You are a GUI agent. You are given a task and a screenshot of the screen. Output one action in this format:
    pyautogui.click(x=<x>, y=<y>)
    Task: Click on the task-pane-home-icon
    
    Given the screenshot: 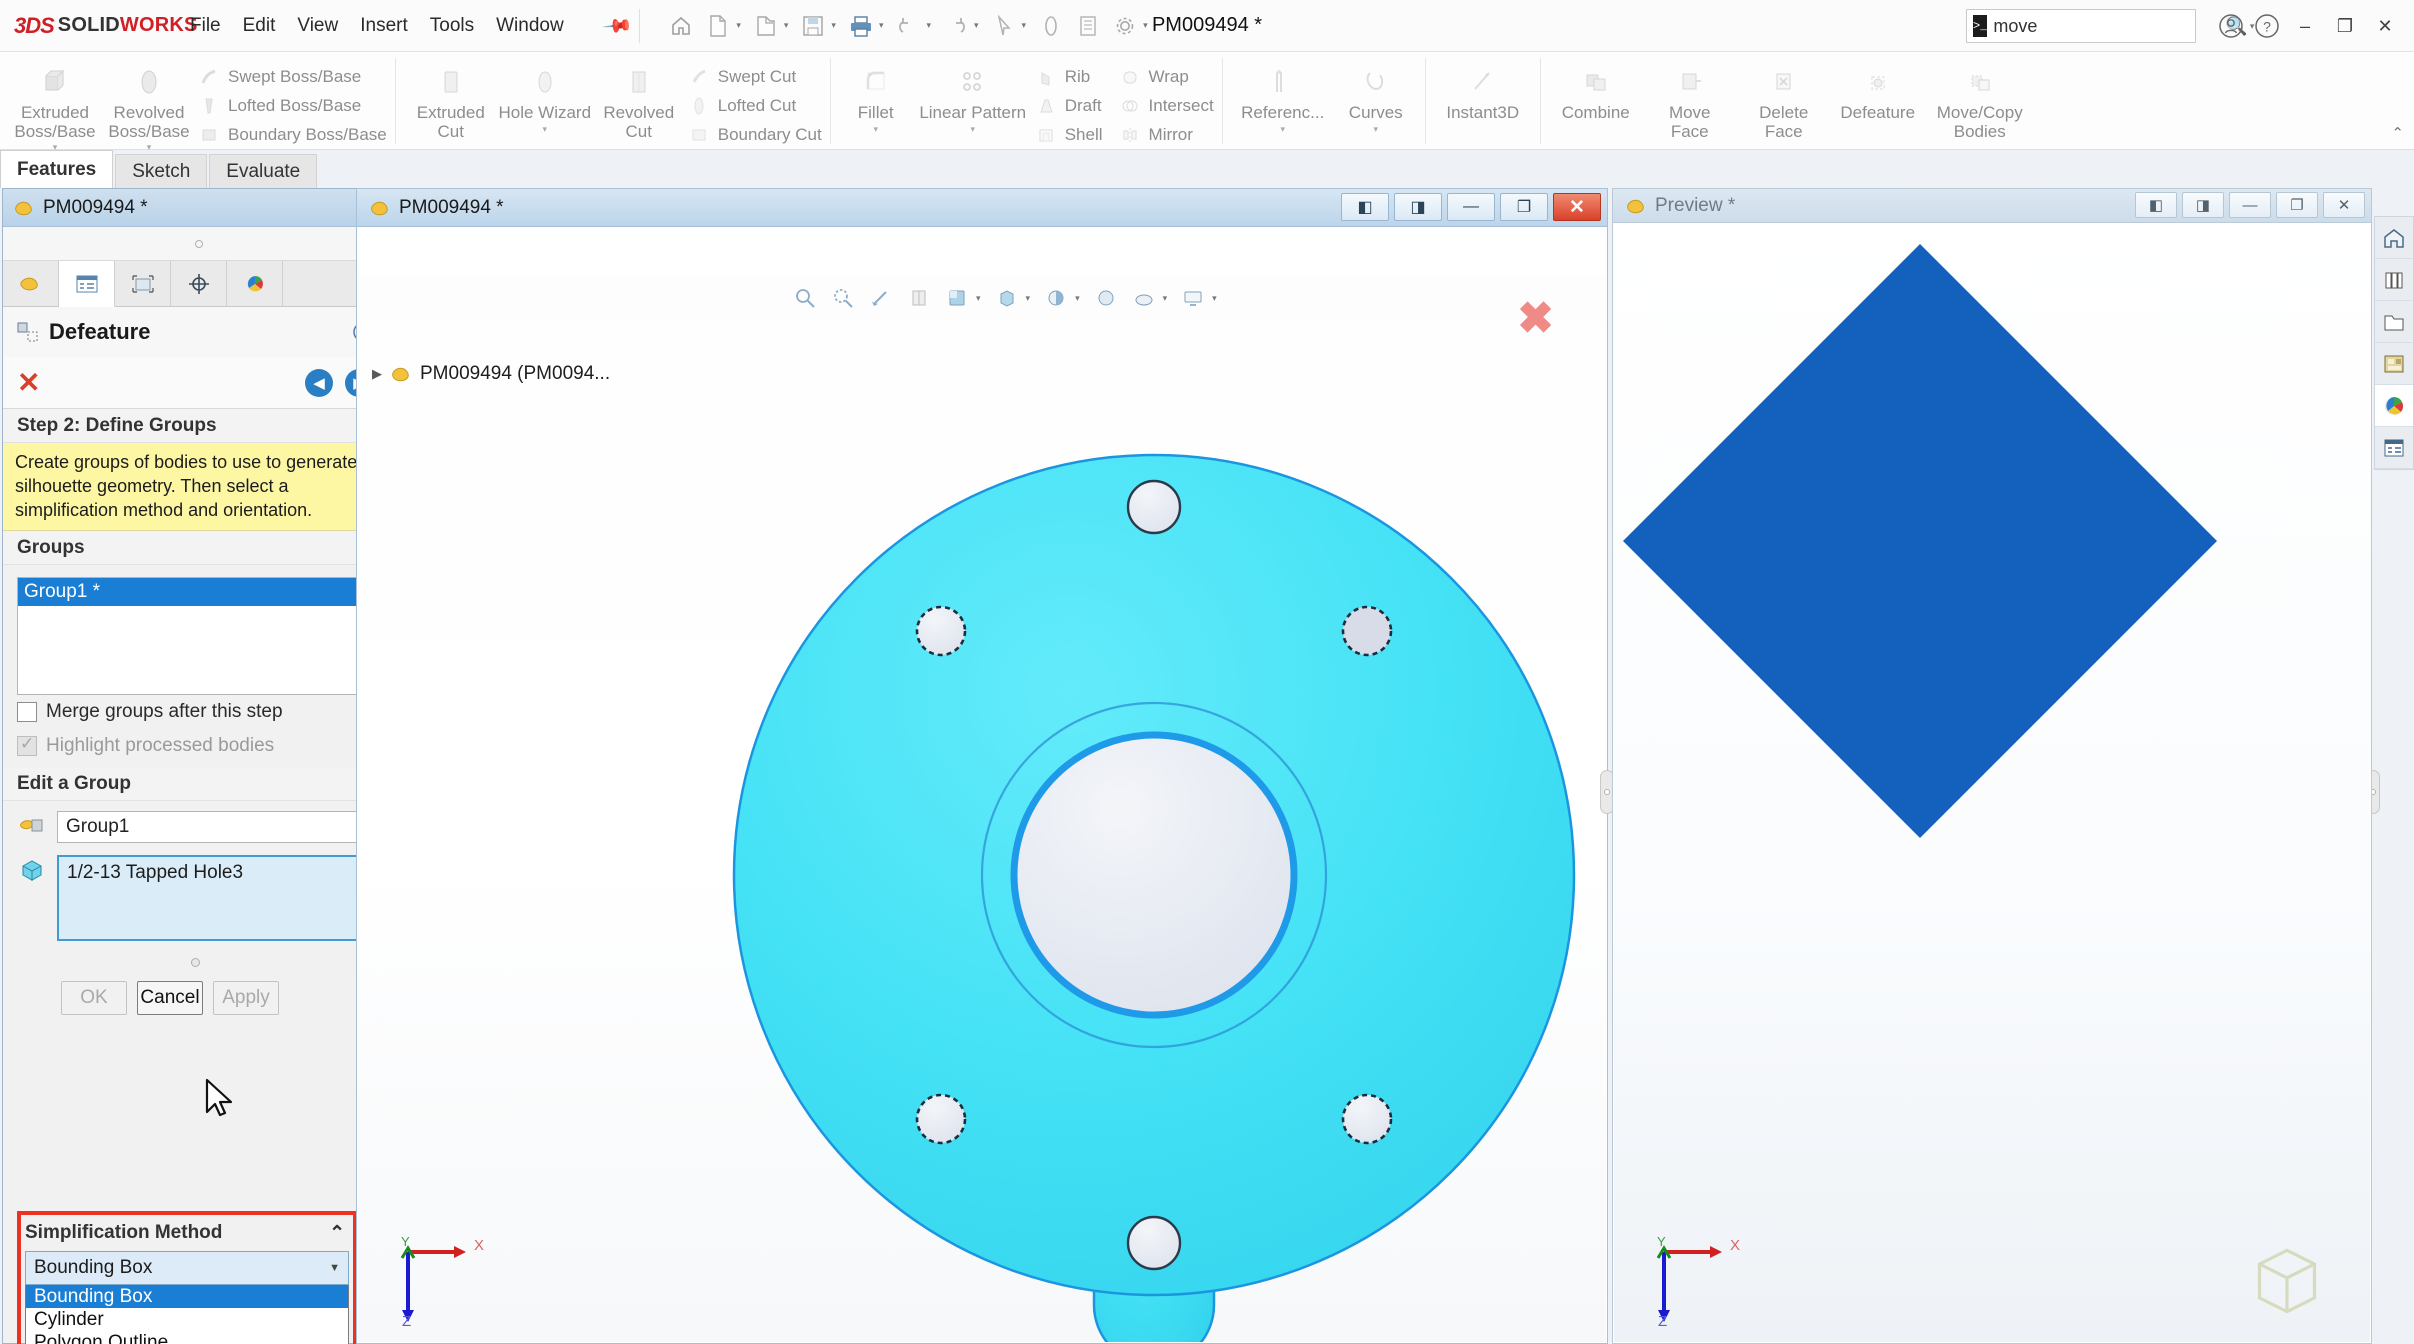 What is the action you would take?
    pyautogui.click(x=2394, y=238)
    